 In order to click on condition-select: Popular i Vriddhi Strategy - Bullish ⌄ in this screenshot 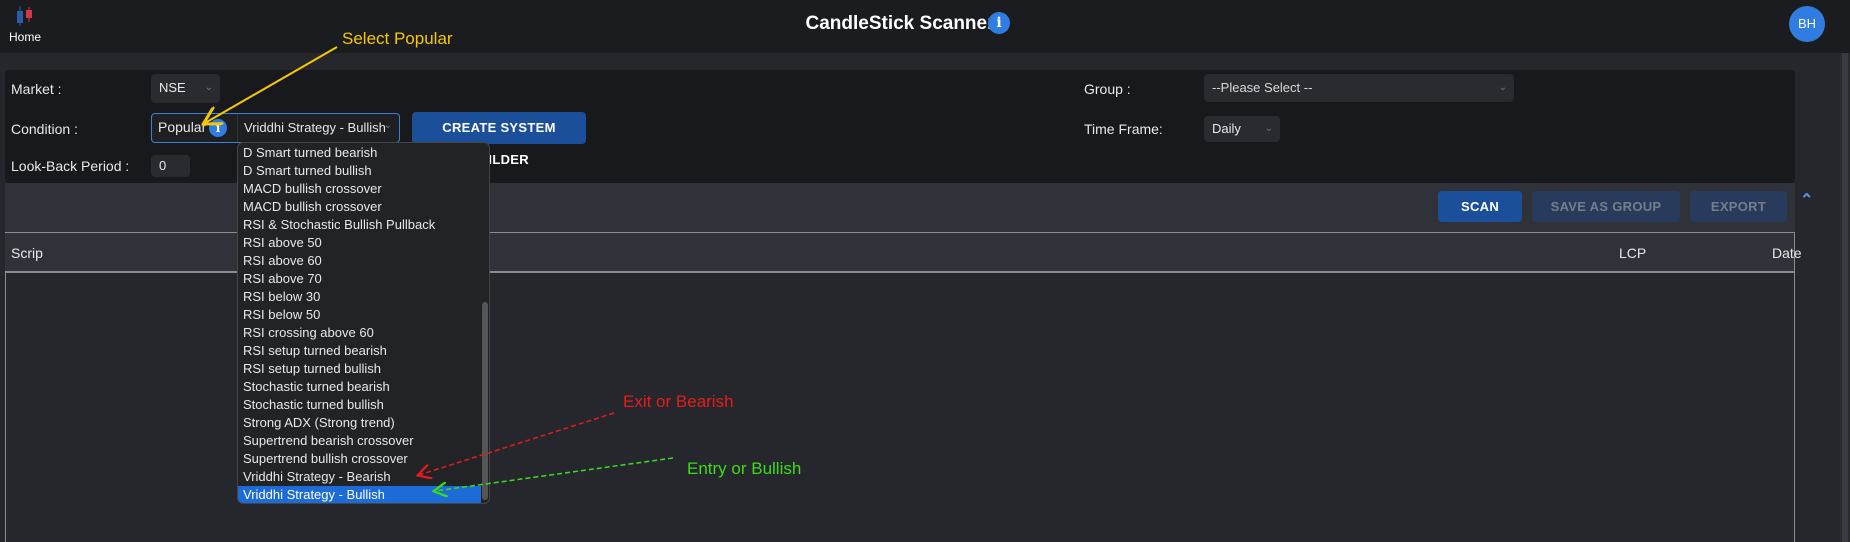, I will do `click(275, 128)`.